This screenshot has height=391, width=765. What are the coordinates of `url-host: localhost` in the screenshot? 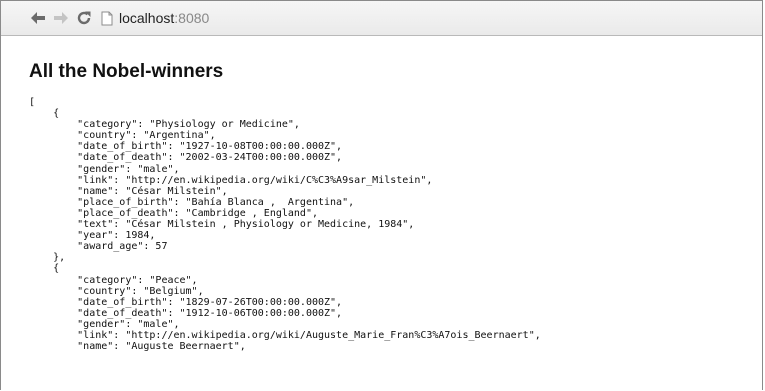 It's located at (147, 18).